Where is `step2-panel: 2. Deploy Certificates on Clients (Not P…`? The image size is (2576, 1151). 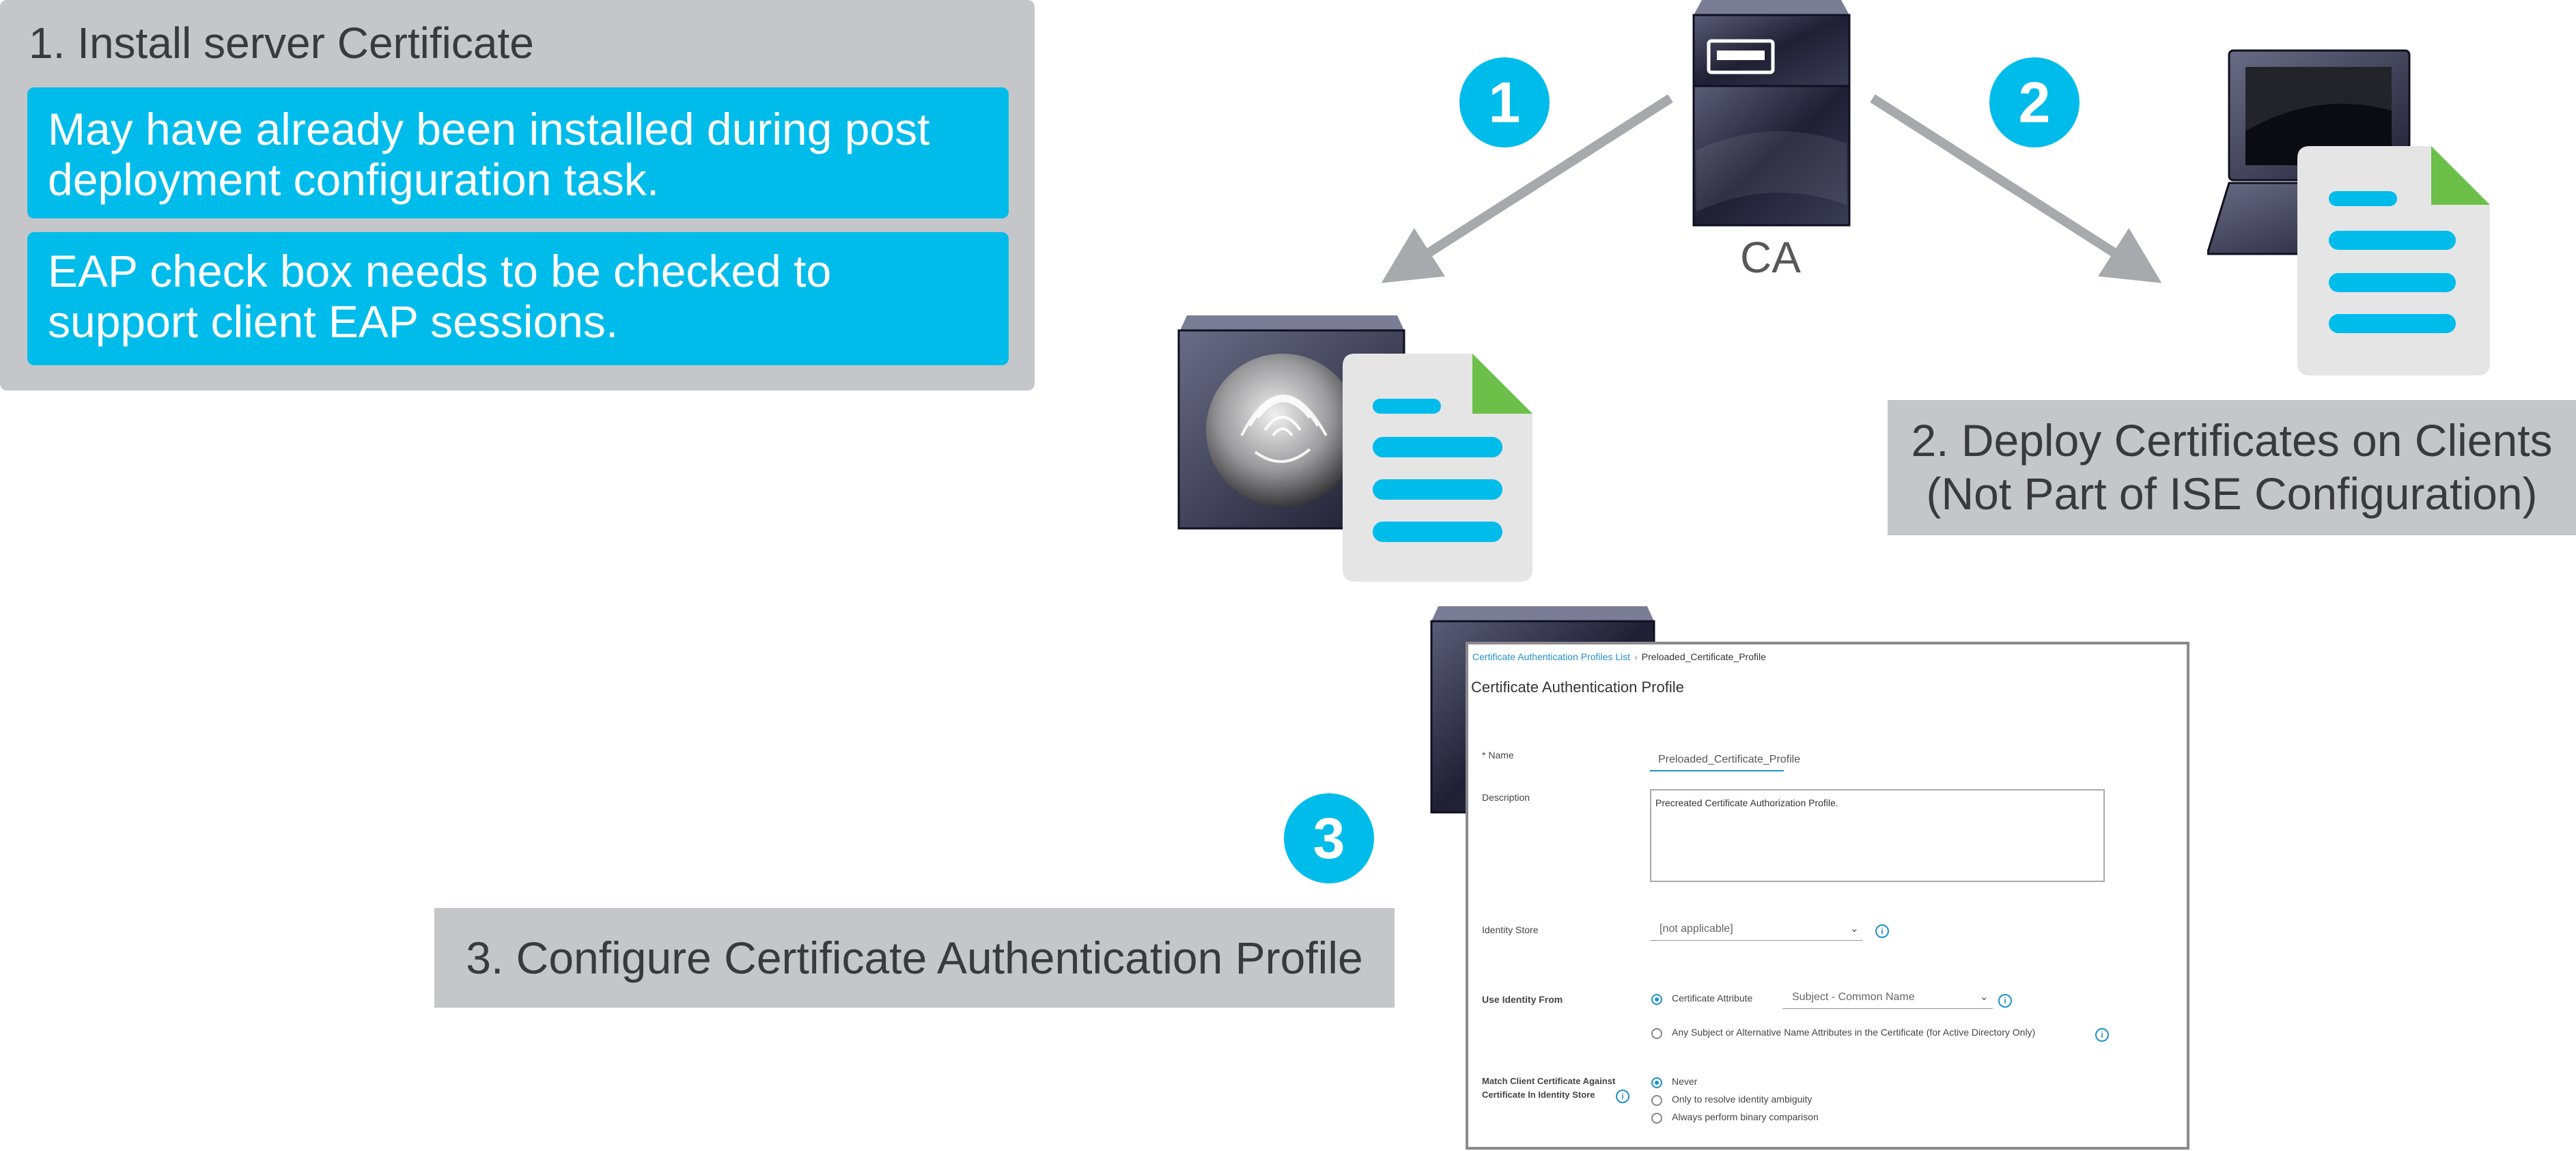
step2-panel: 2. Deploy Certificates on Clients (Not P… is located at coordinates (2232, 467).